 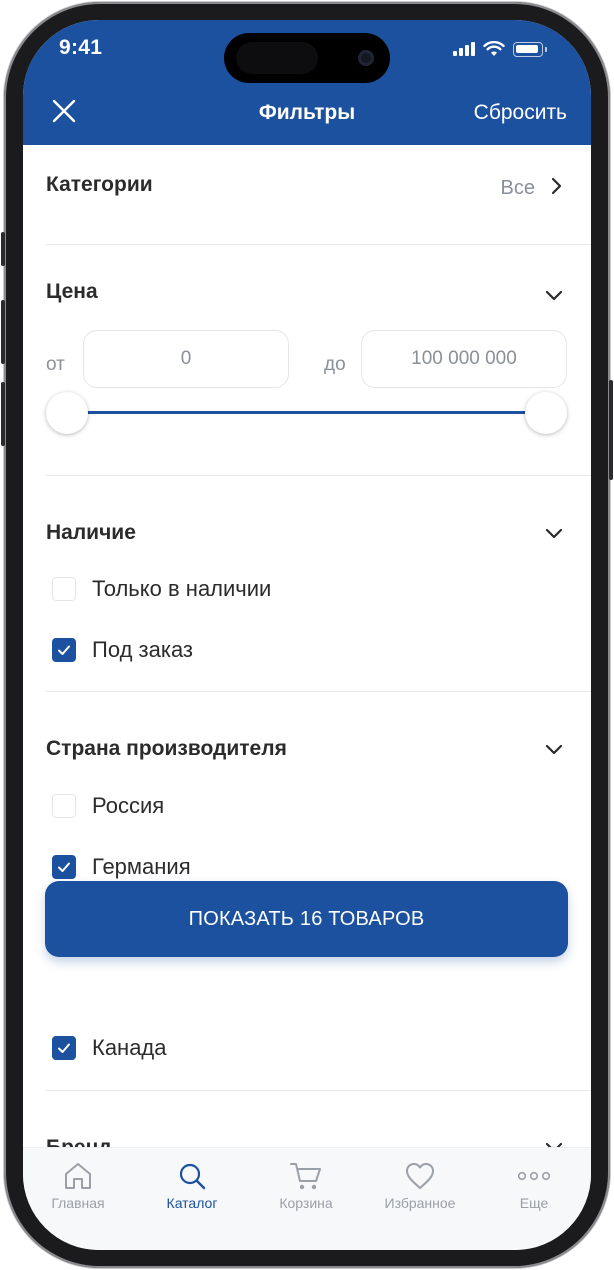 I want to click on checkbox-label: Германия, so click(x=141, y=866).